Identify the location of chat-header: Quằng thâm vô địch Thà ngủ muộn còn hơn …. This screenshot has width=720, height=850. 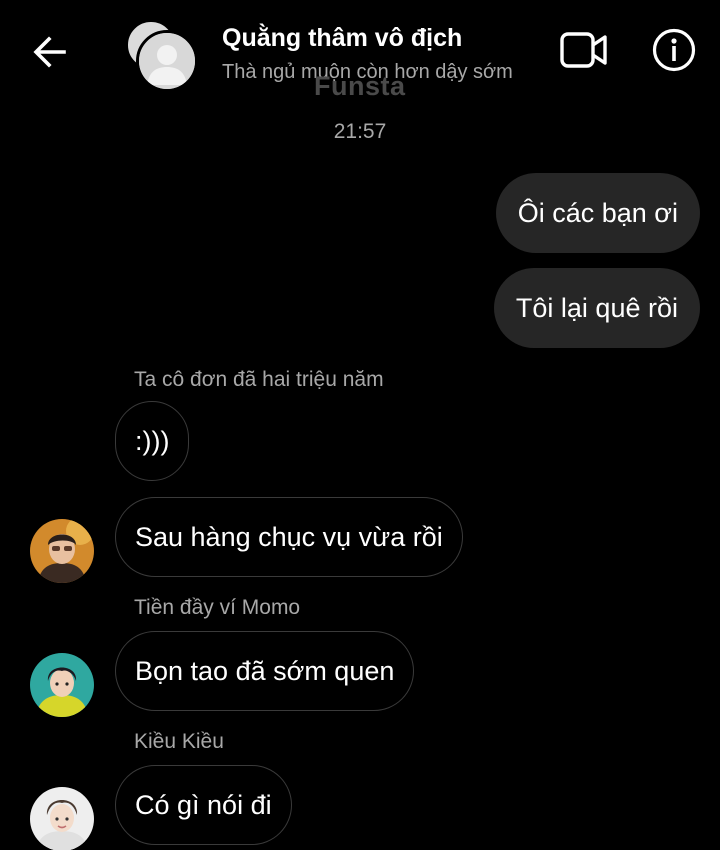
(360, 50).